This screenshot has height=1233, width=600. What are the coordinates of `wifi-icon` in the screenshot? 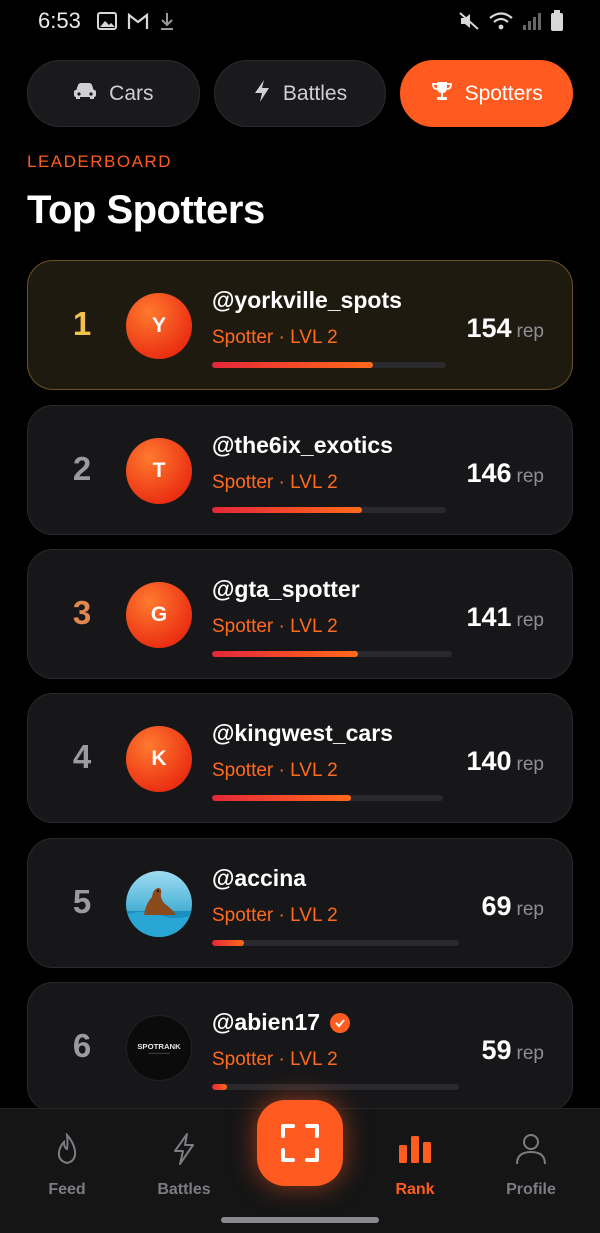 It's located at (501, 21).